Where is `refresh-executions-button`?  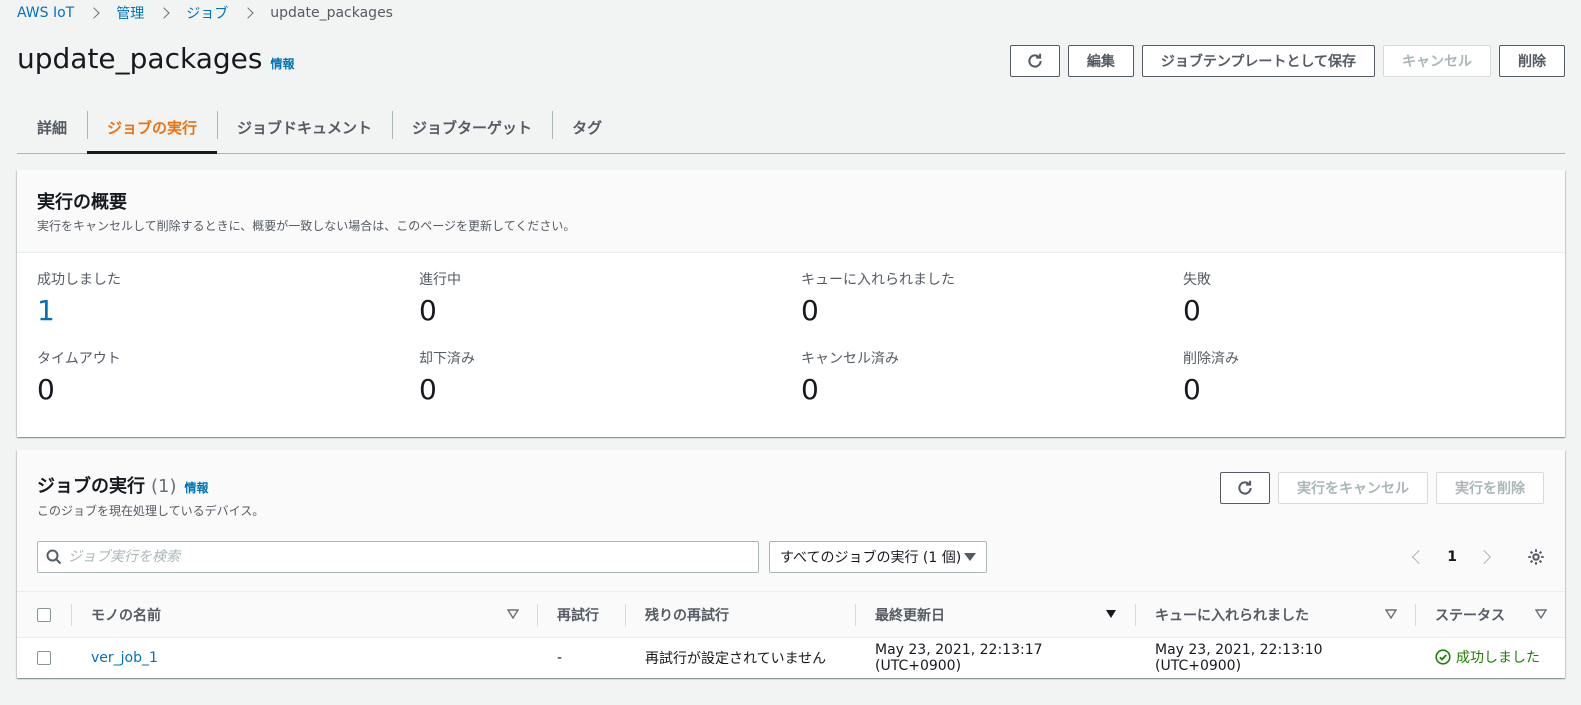 refresh-executions-button is located at coordinates (1245, 488).